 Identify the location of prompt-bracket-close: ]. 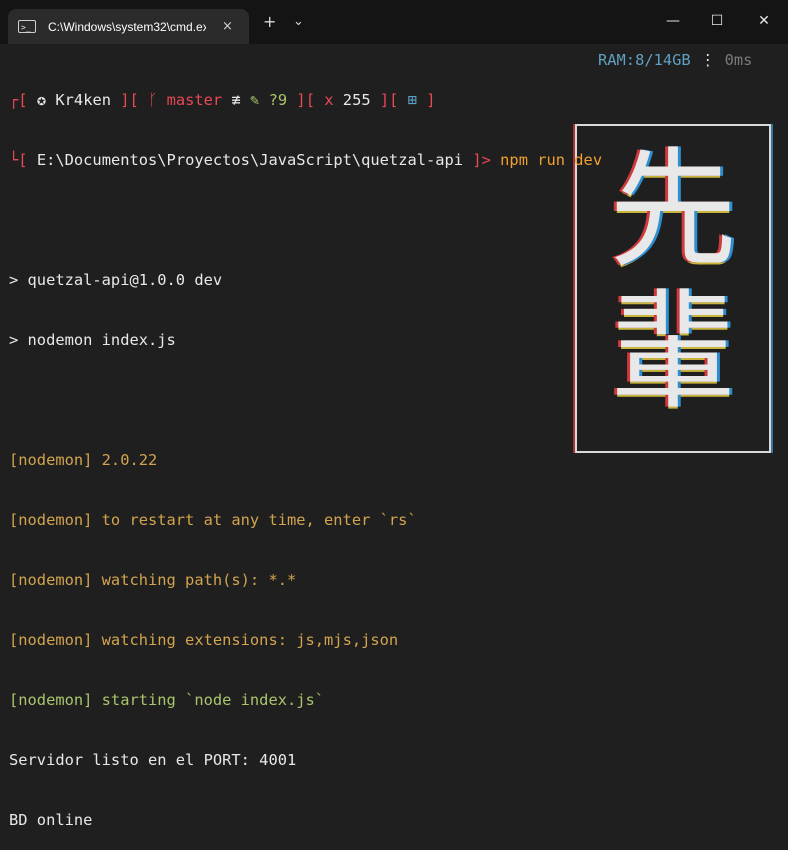
(426, 100).